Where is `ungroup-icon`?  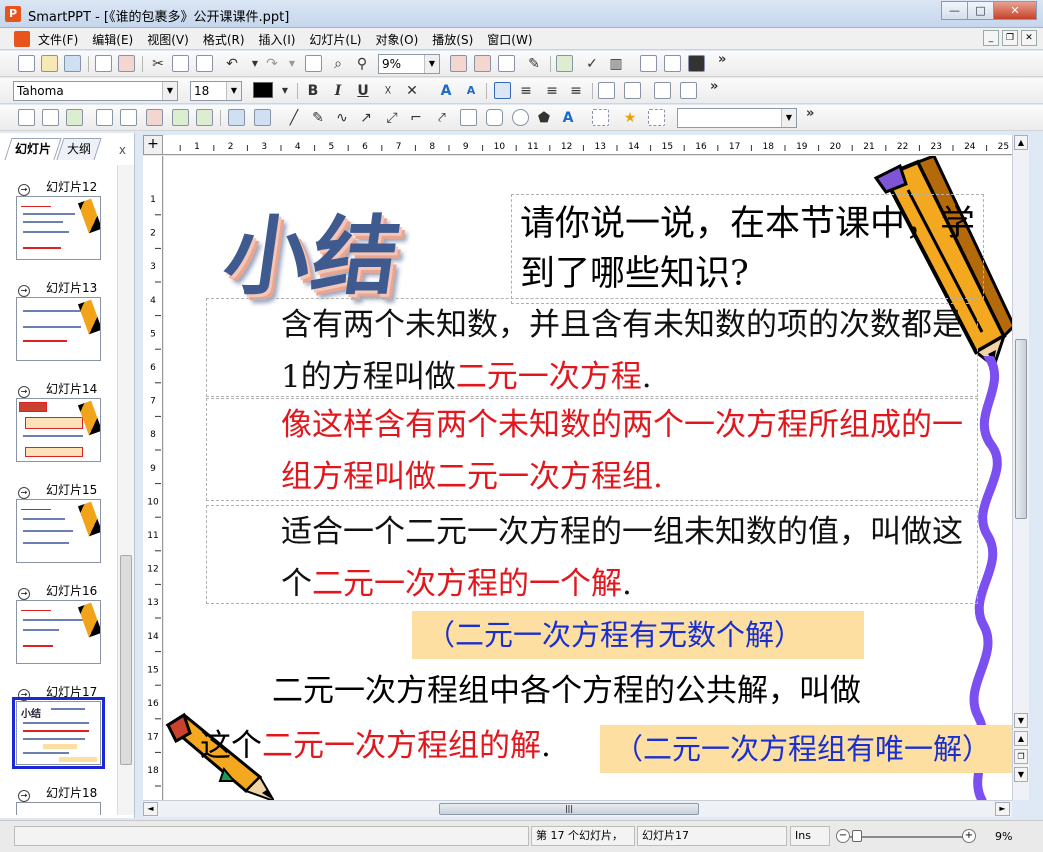 ungroup-icon is located at coordinates (262, 117).